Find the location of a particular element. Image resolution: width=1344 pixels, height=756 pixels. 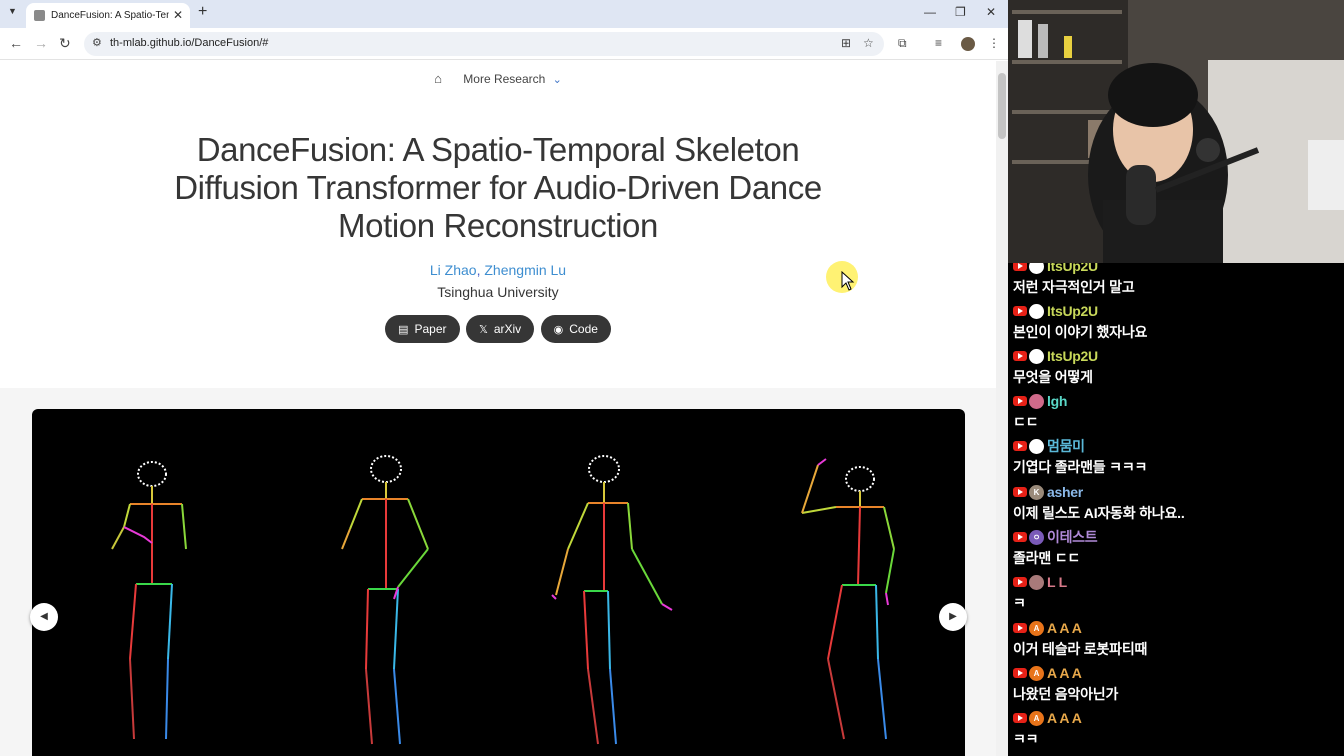

chat-text: ㅋㅋ is located at coordinates (1026, 739).